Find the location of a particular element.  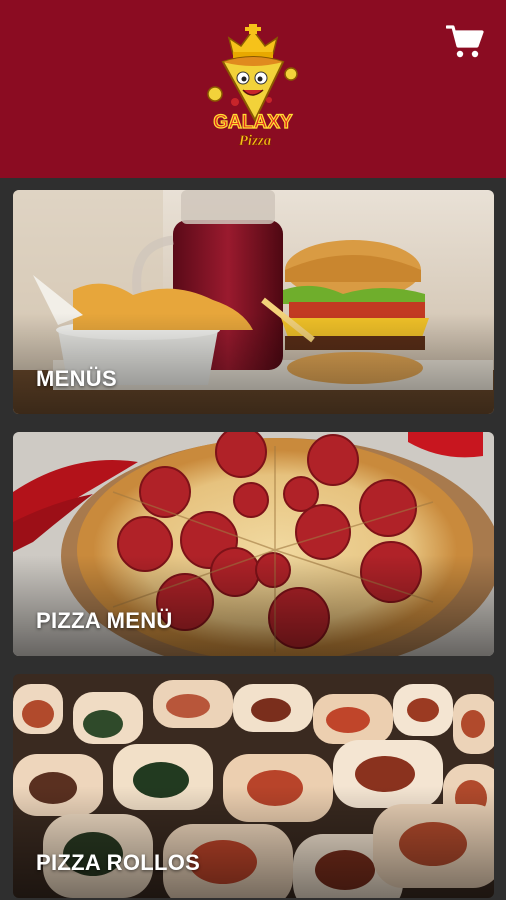

svg-text: Pizza is located at coordinates (255, 140).